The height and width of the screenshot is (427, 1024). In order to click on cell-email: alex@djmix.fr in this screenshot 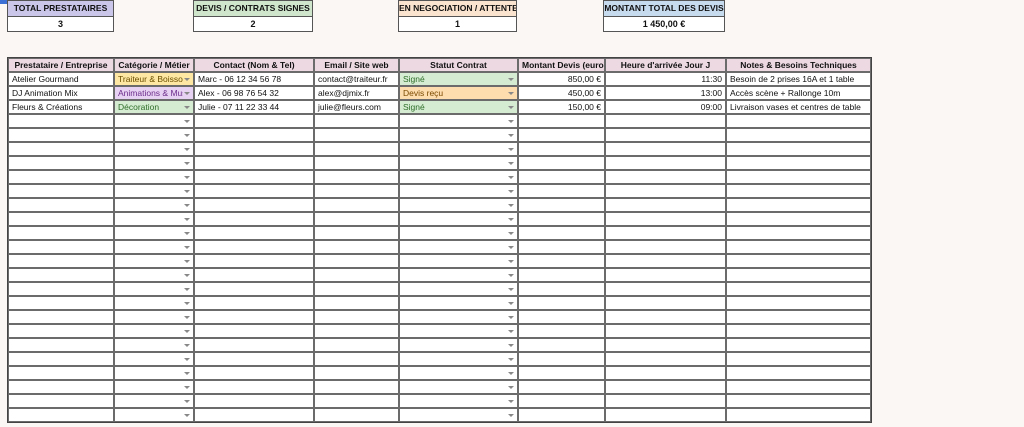, I will do `click(356, 93)`.